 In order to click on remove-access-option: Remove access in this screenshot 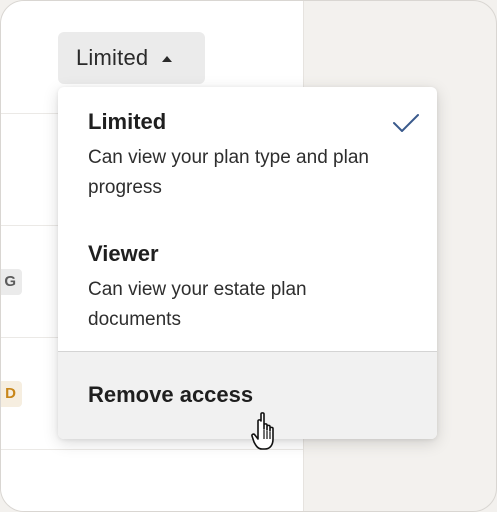, I will do `click(247, 395)`.